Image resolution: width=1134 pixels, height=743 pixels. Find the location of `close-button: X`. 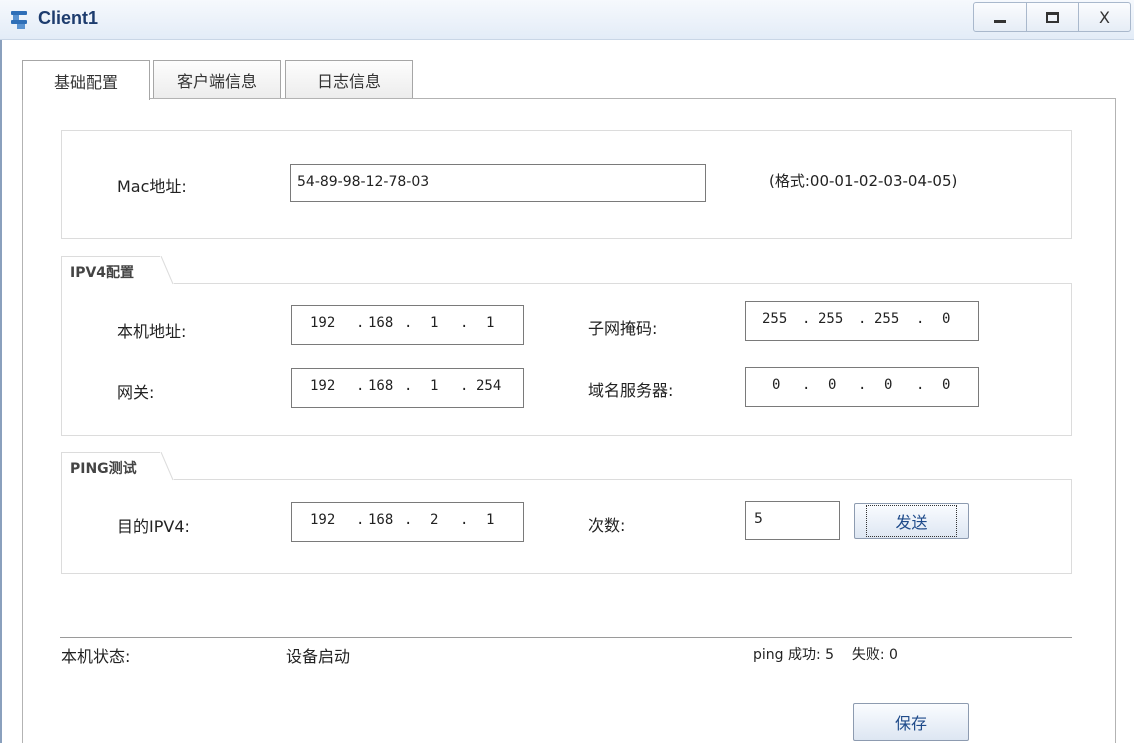

close-button: X is located at coordinates (1104, 17).